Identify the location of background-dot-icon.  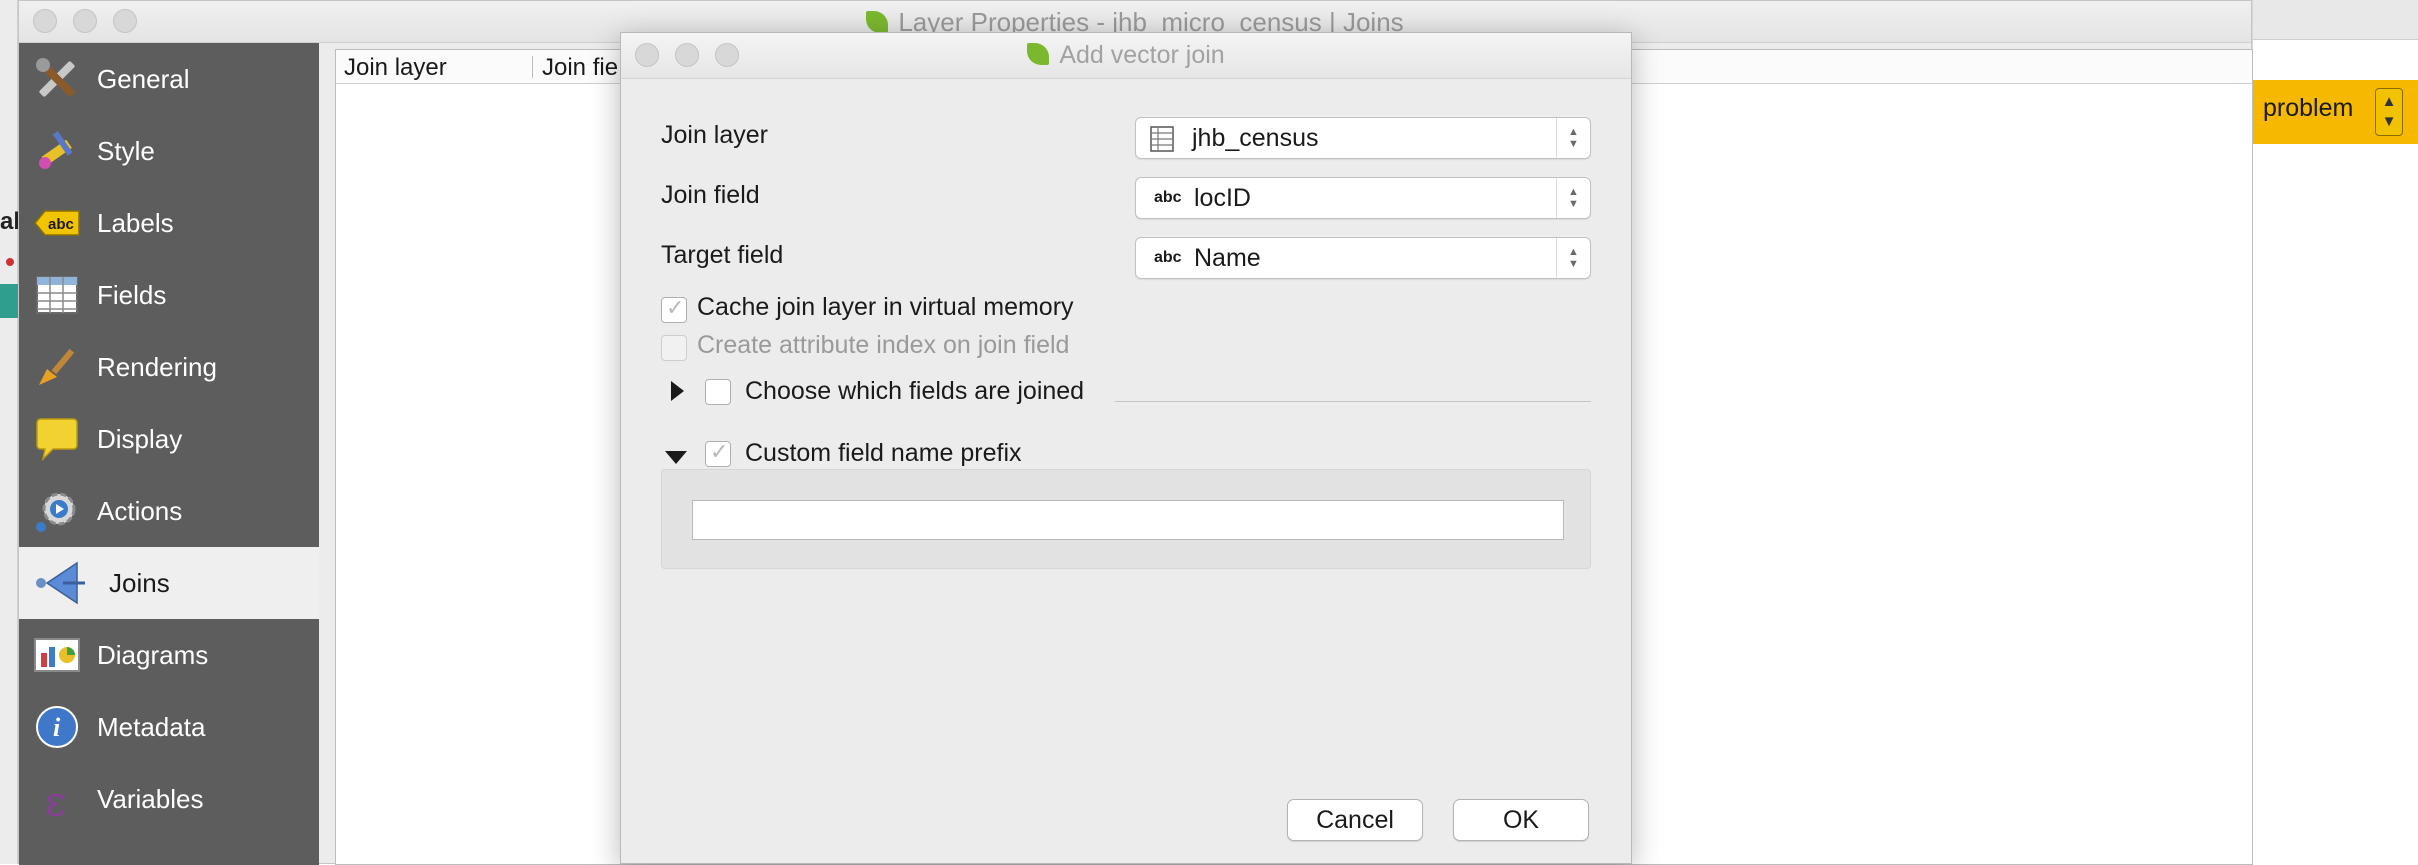
(10, 262).